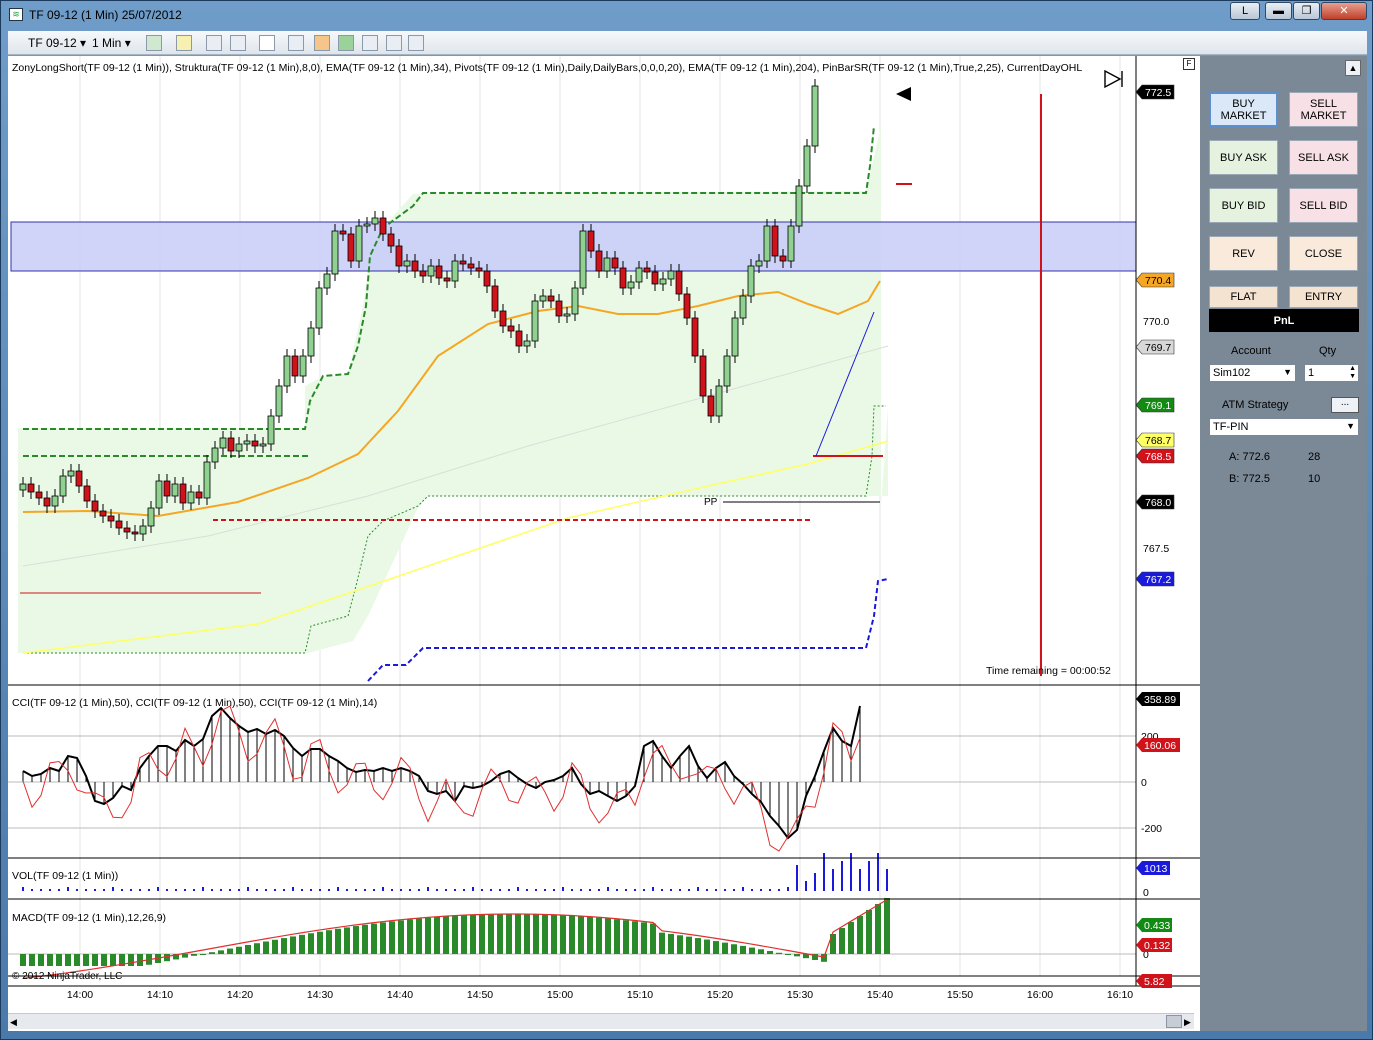 This screenshot has height=1040, width=1373. What do you see at coordinates (1323, 205) in the screenshot?
I see `sell-bid-button: SELL BID` at bounding box center [1323, 205].